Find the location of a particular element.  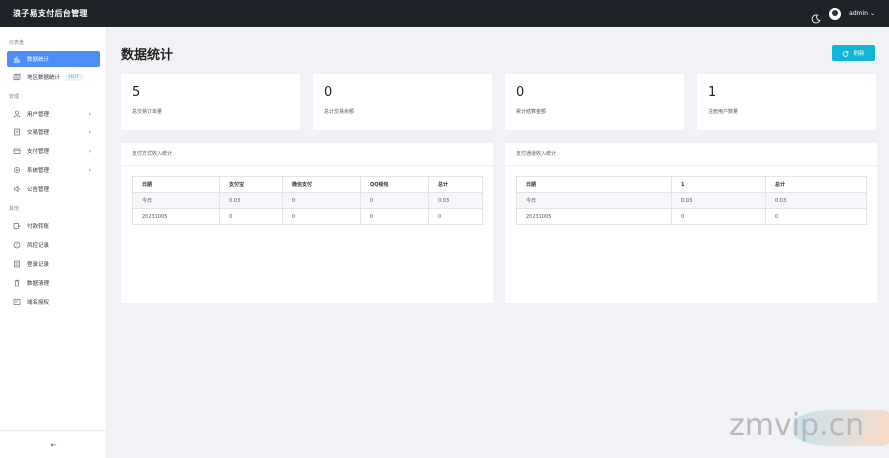

sidebar-item-system: 系统管理 › is located at coordinates (53, 170).